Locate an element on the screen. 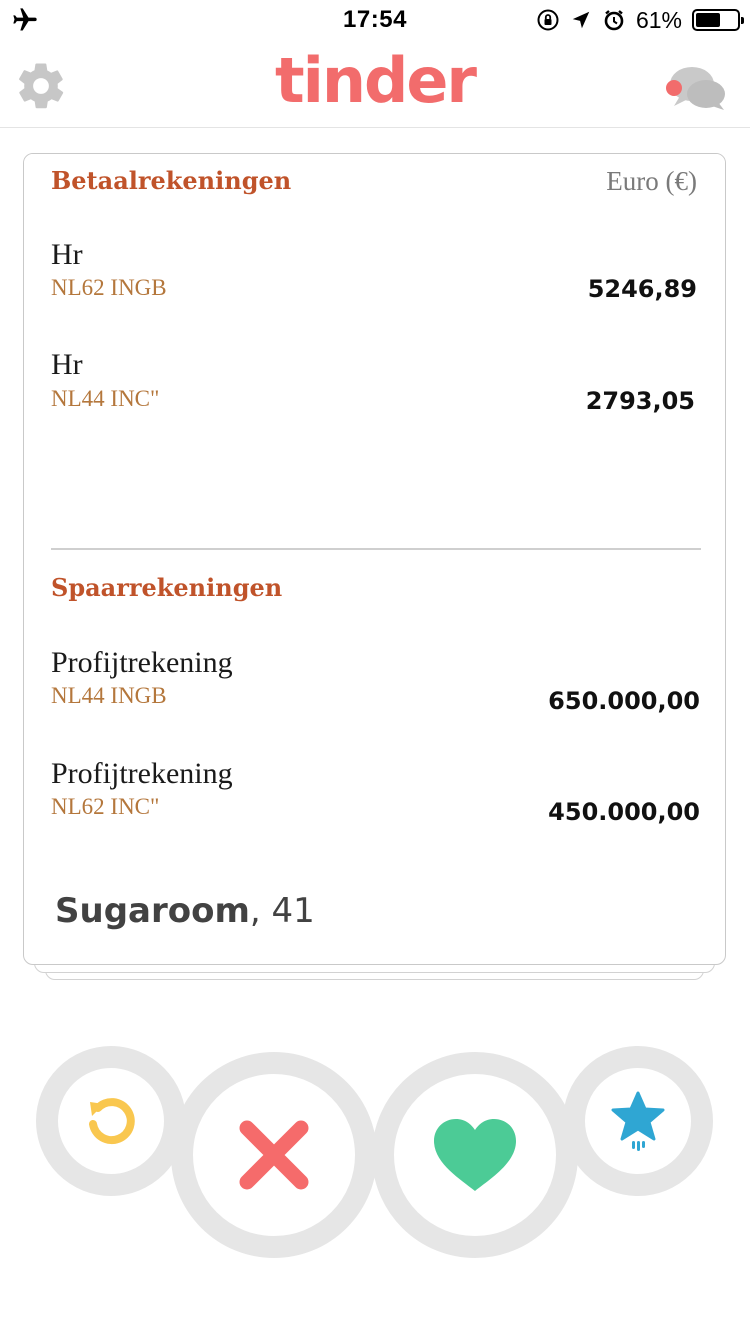 The height and width of the screenshot is (1334, 750). account-amount: 2793,05 is located at coordinates (640, 401).